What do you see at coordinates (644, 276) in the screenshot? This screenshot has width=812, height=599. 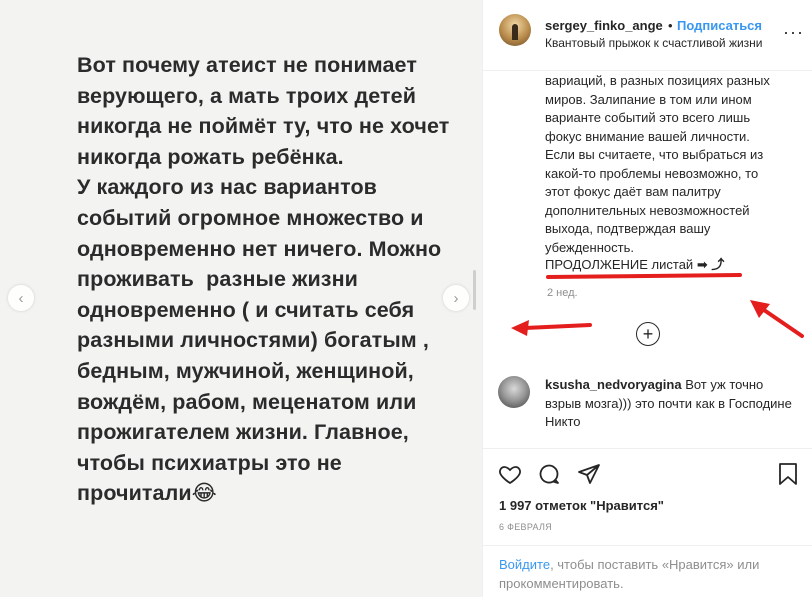 I see `red-underline` at bounding box center [644, 276].